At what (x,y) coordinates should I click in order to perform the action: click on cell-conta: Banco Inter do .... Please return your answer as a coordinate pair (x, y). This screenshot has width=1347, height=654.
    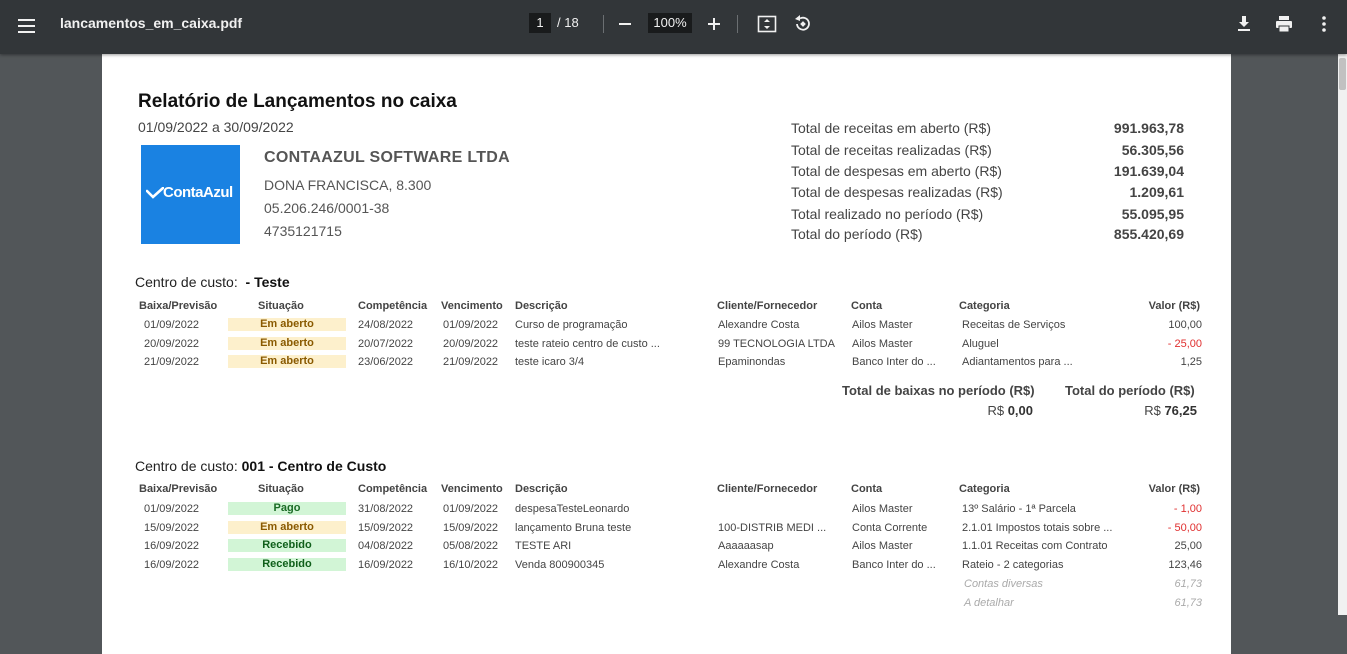
    Looking at the image, I should click on (894, 565).